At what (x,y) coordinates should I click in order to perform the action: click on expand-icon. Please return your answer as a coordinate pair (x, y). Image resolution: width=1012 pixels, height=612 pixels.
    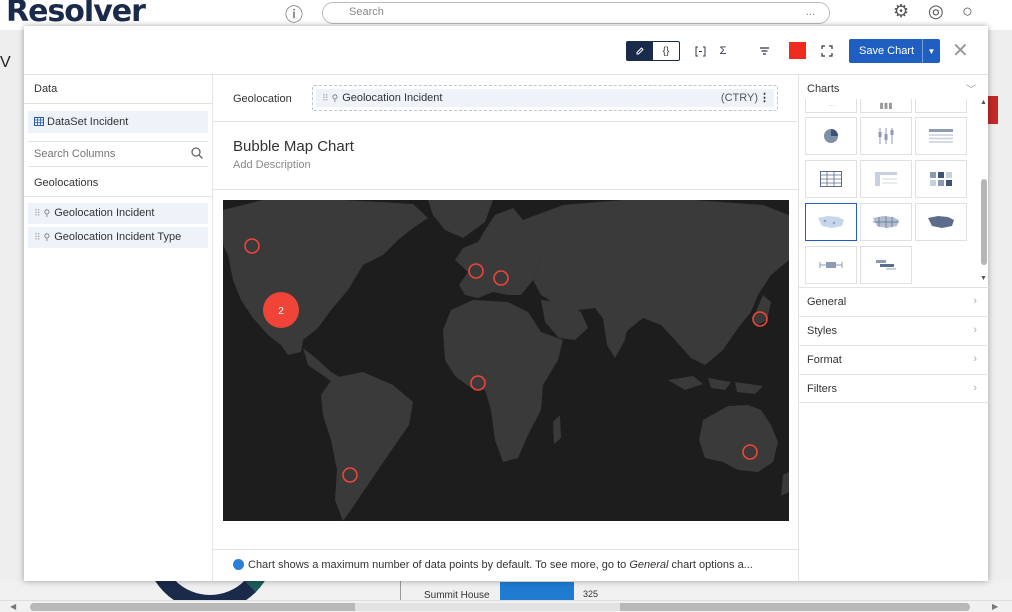
    Looking at the image, I should click on (827, 51).